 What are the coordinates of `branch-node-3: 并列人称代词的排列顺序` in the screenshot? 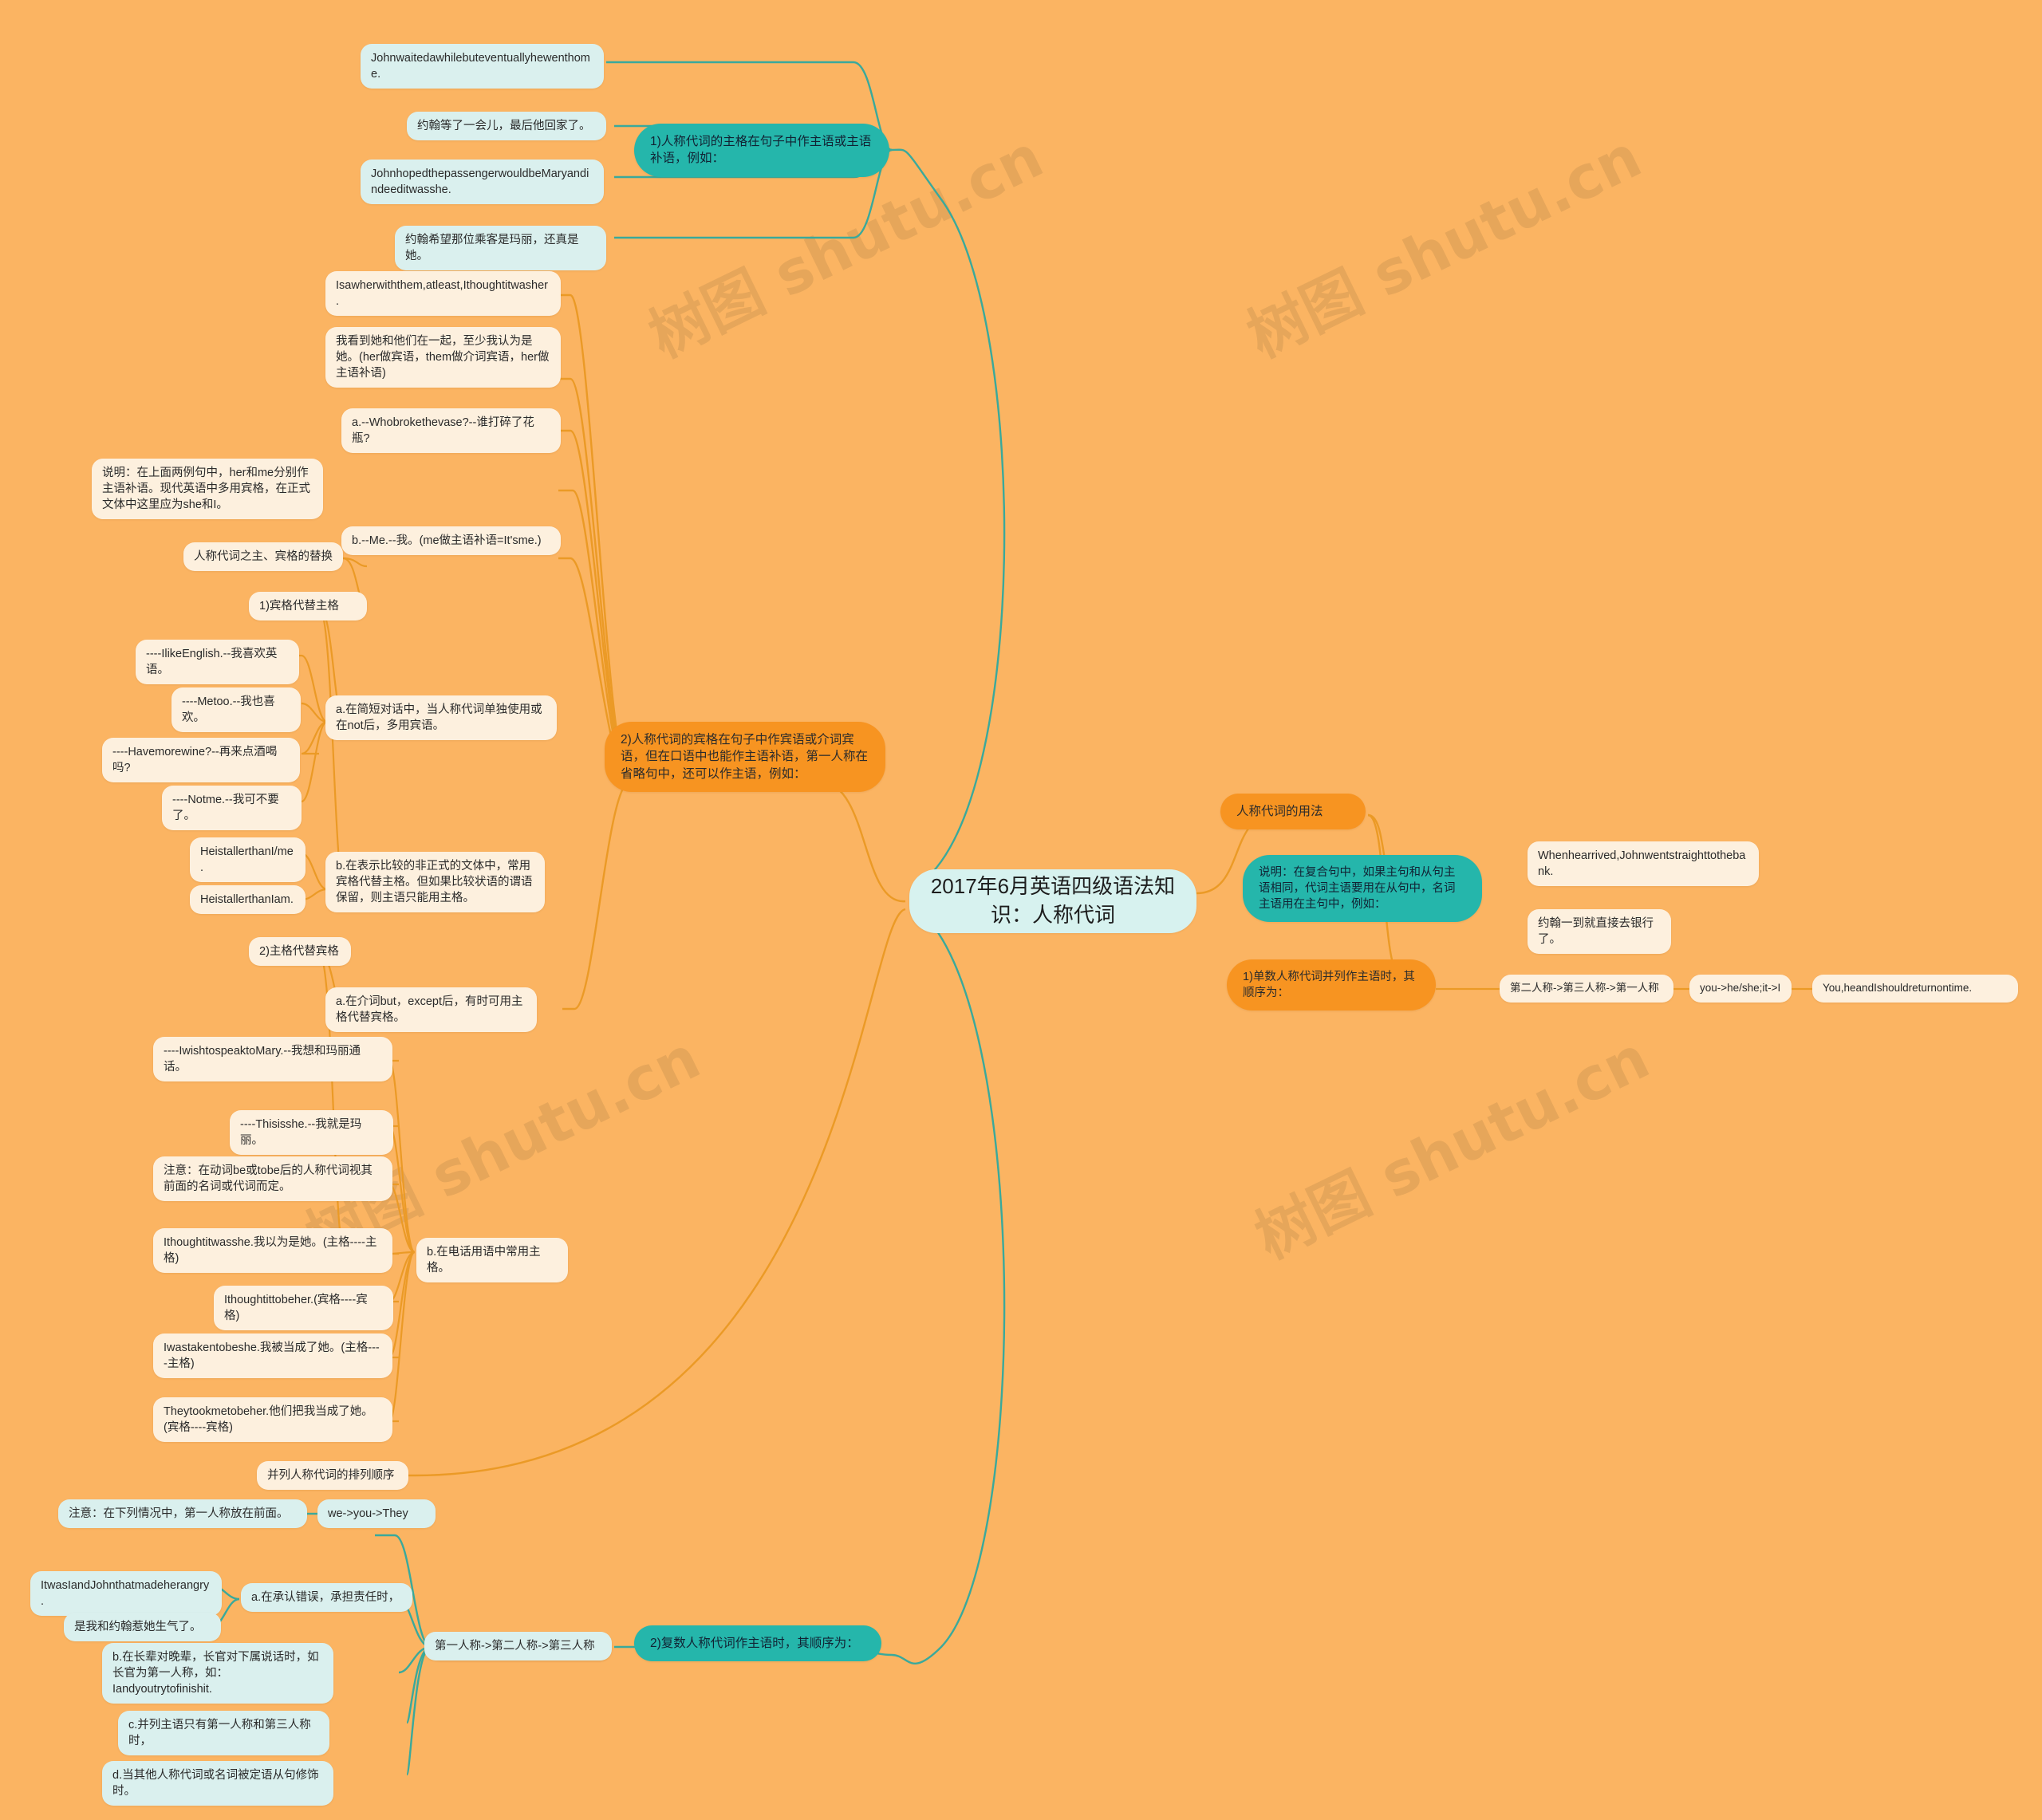 It's located at (332, 1475).